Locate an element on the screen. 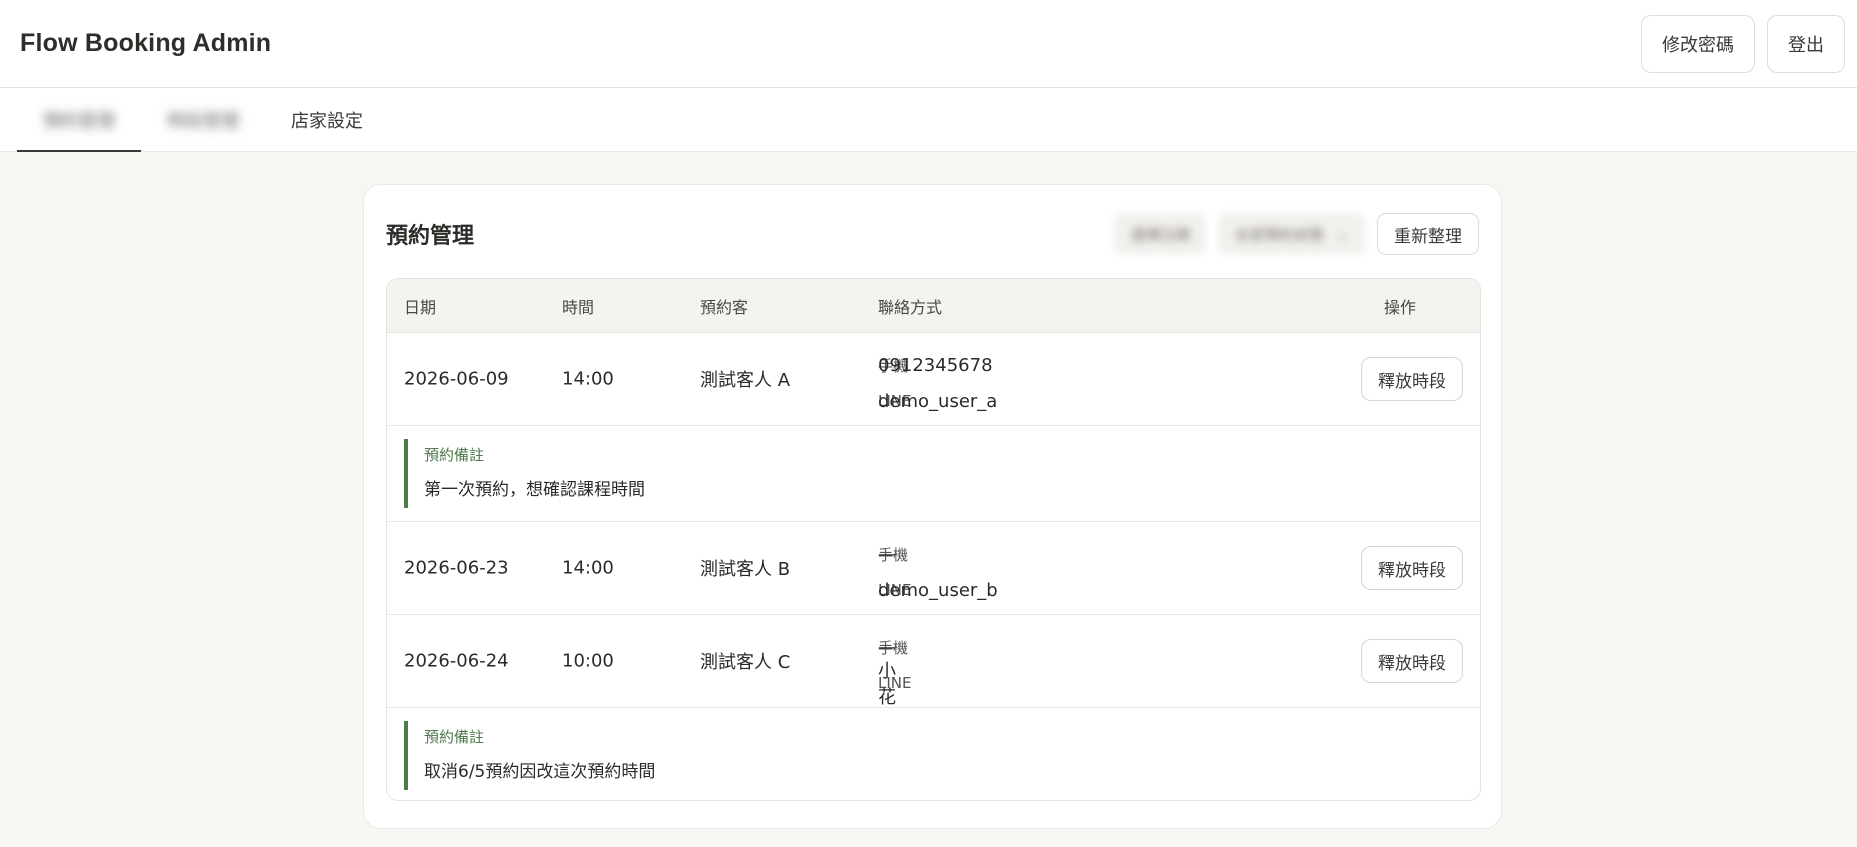 The height and width of the screenshot is (847, 1857). tab-store-settings: 店家設定 is located at coordinates (327, 119).